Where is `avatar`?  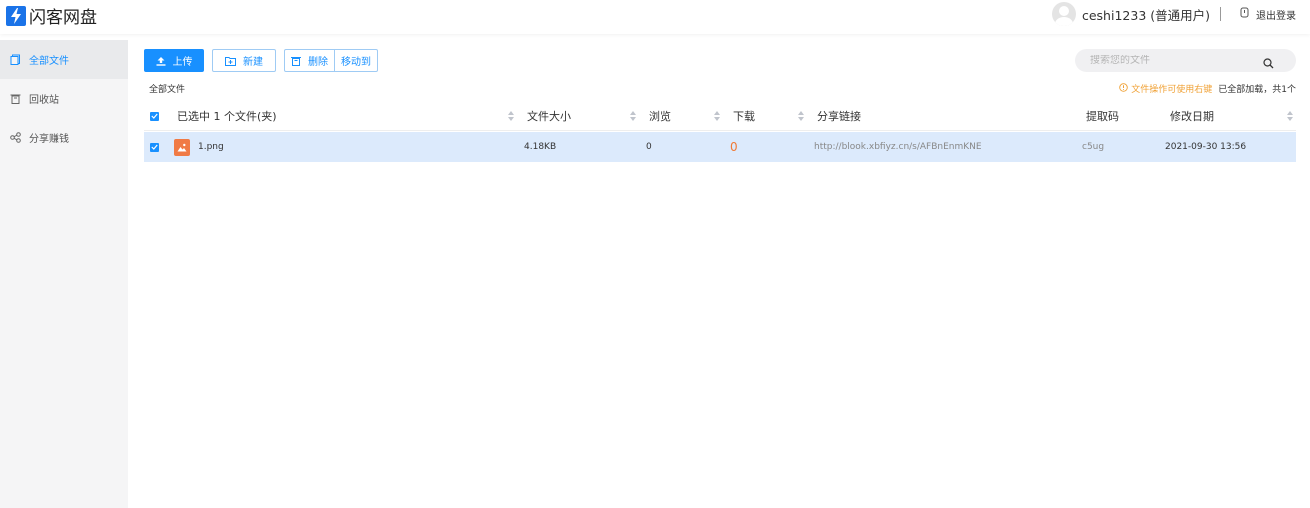 avatar is located at coordinates (1063, 14).